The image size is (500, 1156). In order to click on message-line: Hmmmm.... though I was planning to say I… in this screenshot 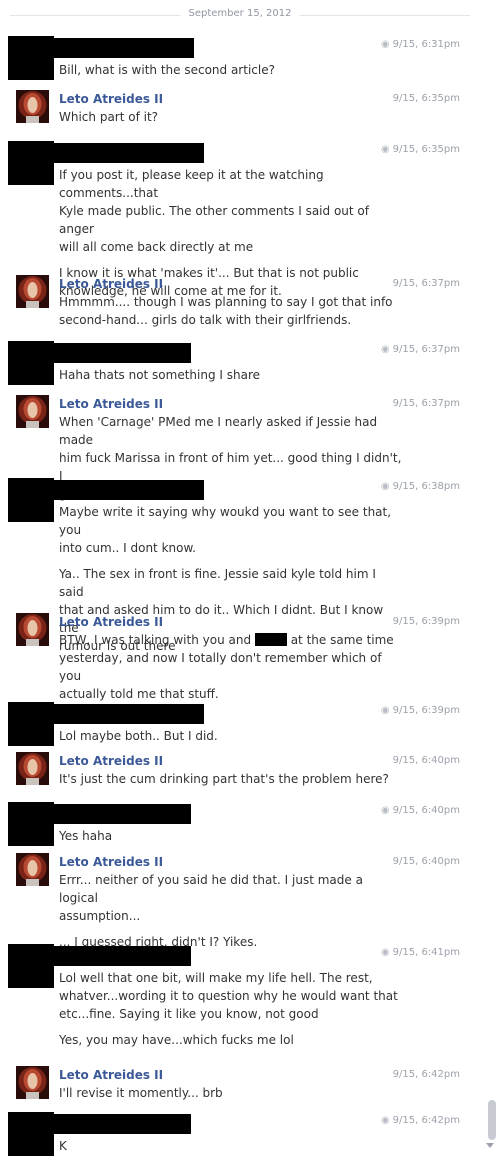, I will do `click(226, 302)`.